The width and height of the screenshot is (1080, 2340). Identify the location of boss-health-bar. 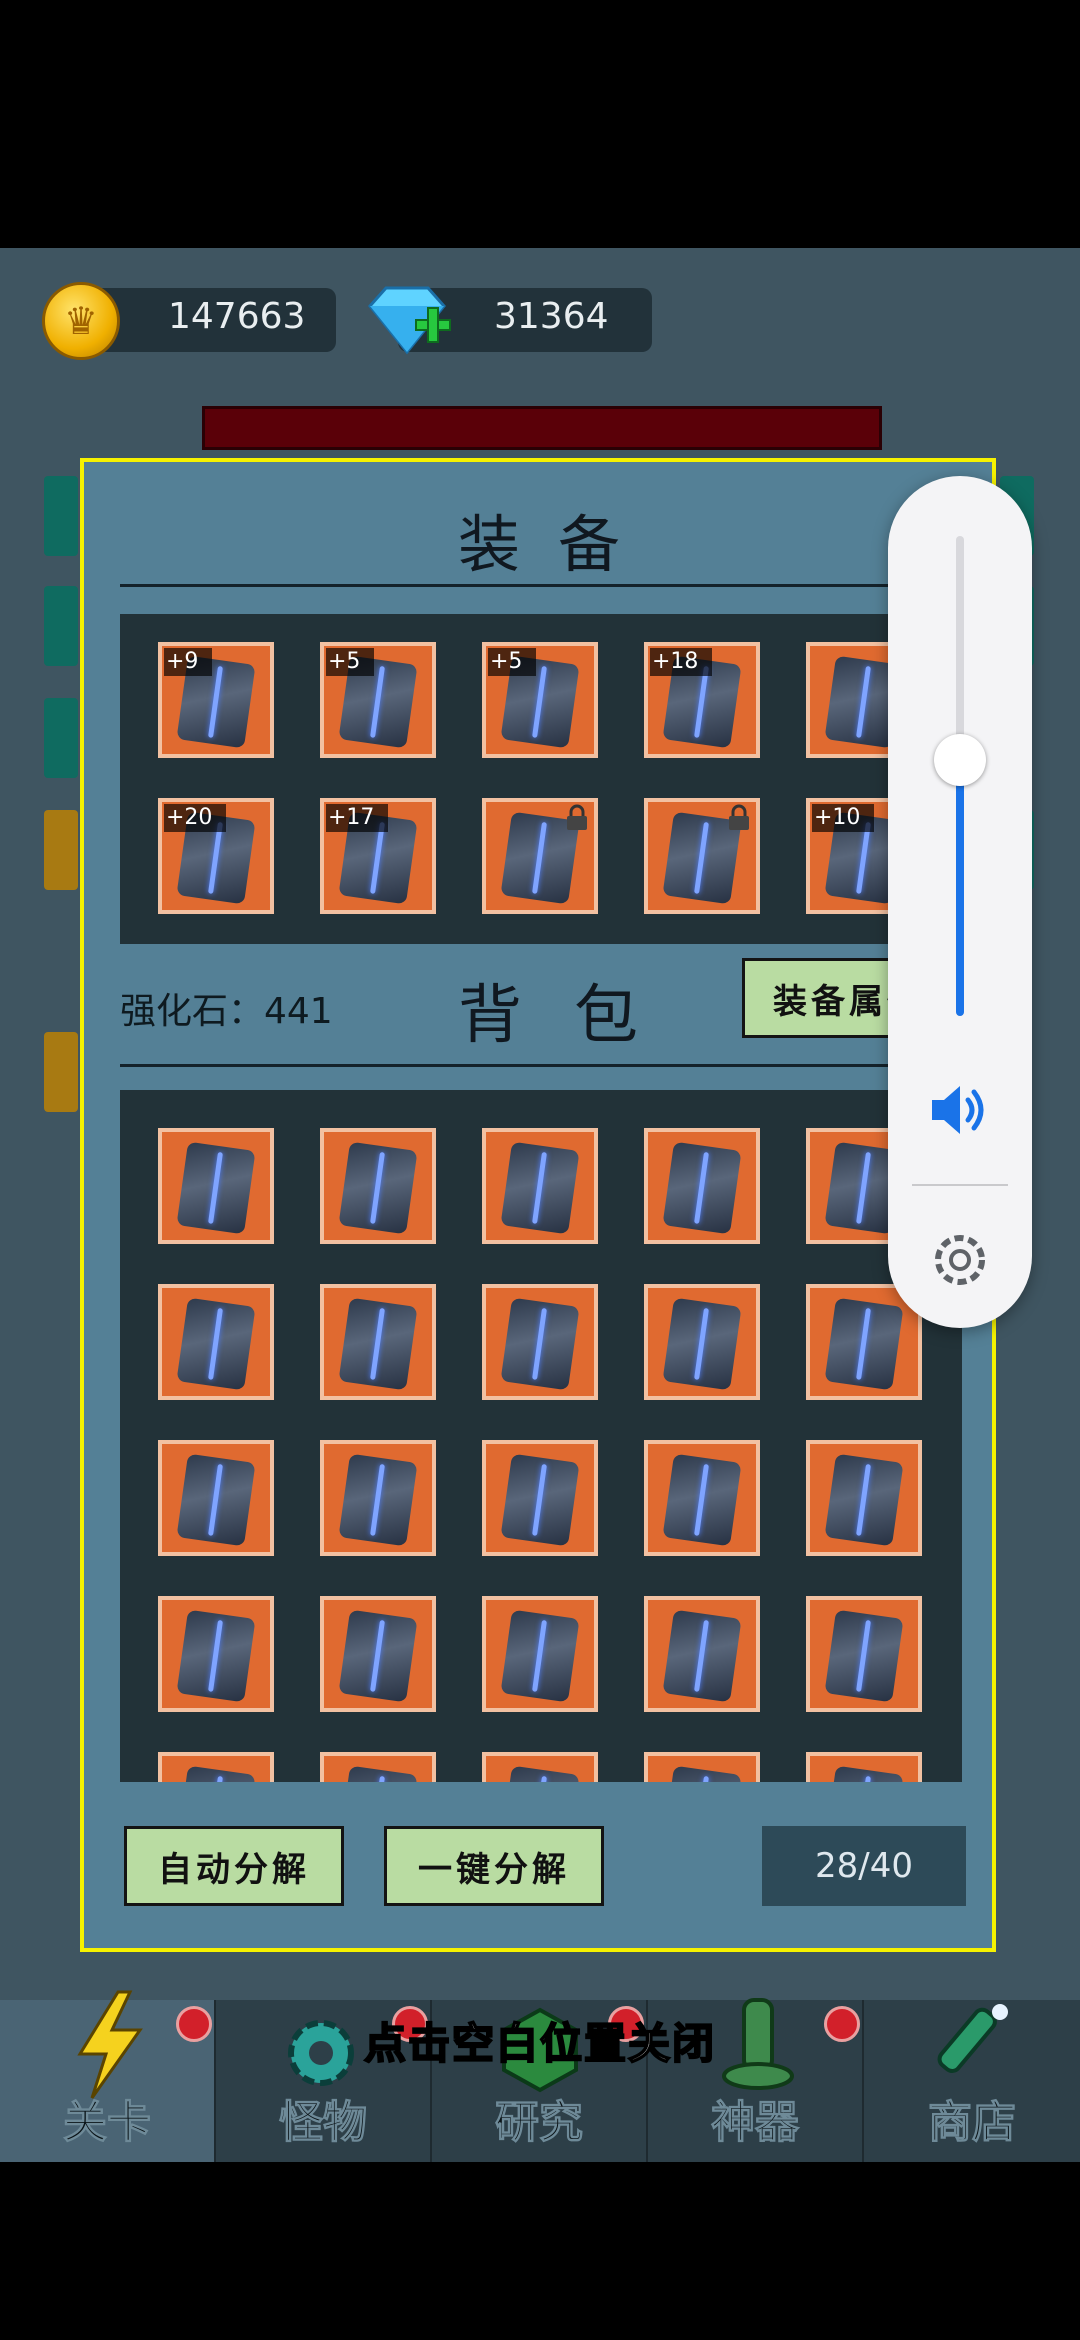
(542, 428).